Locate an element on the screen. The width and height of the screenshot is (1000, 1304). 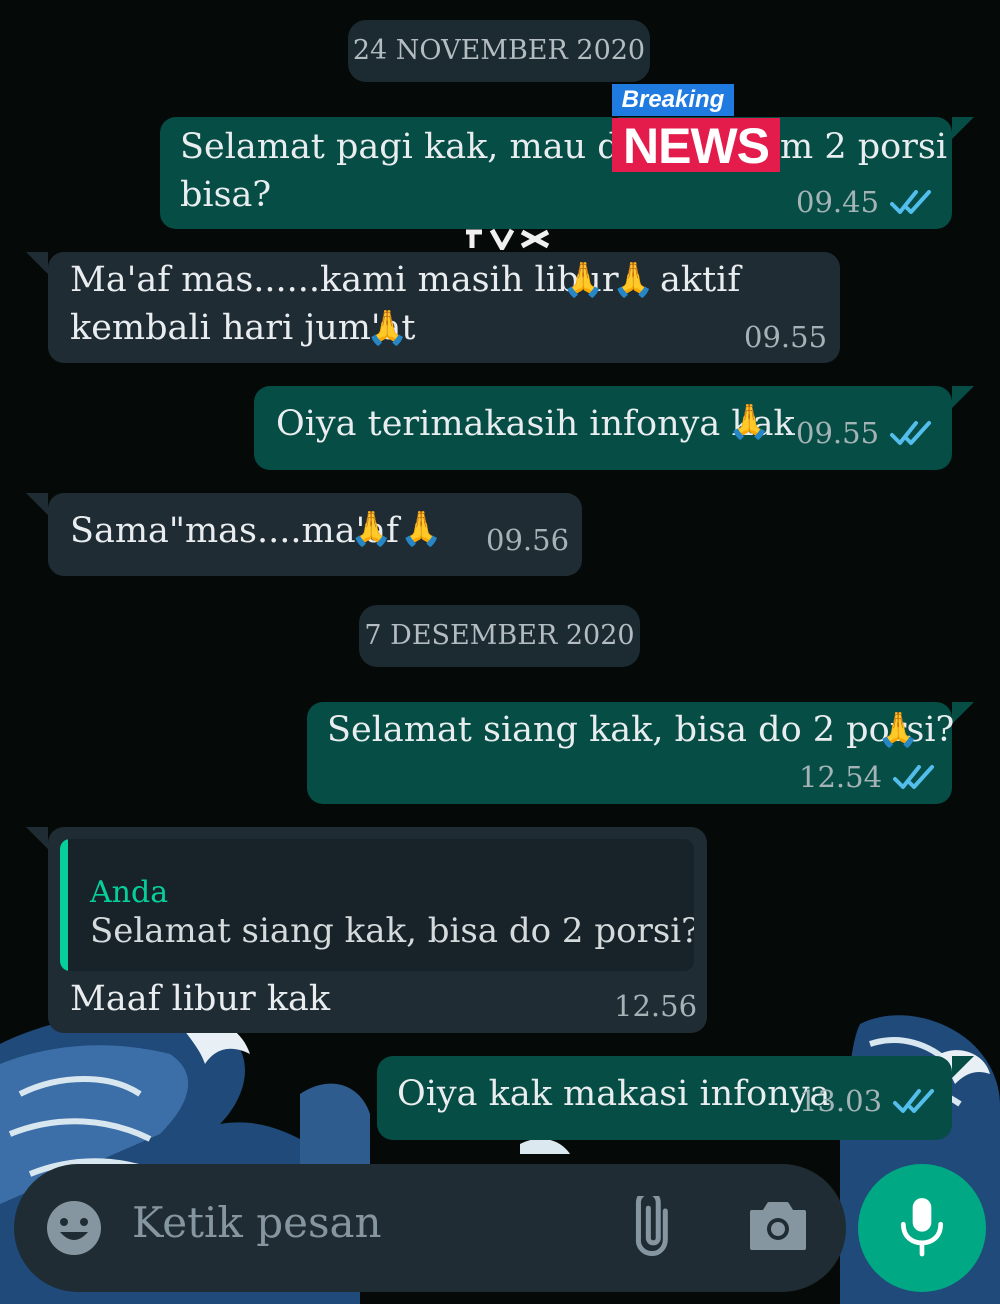
message-meta: 12.56 is located at coordinates (655, 1006).